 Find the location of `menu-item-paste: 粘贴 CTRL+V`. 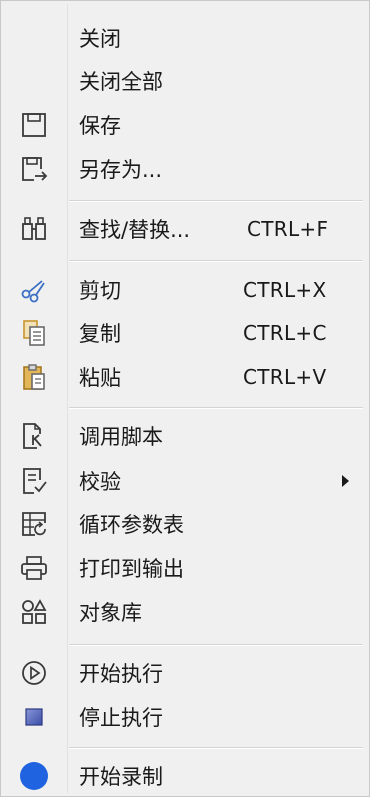

menu-item-paste: 粘贴 CTRL+V is located at coordinates (185, 377).